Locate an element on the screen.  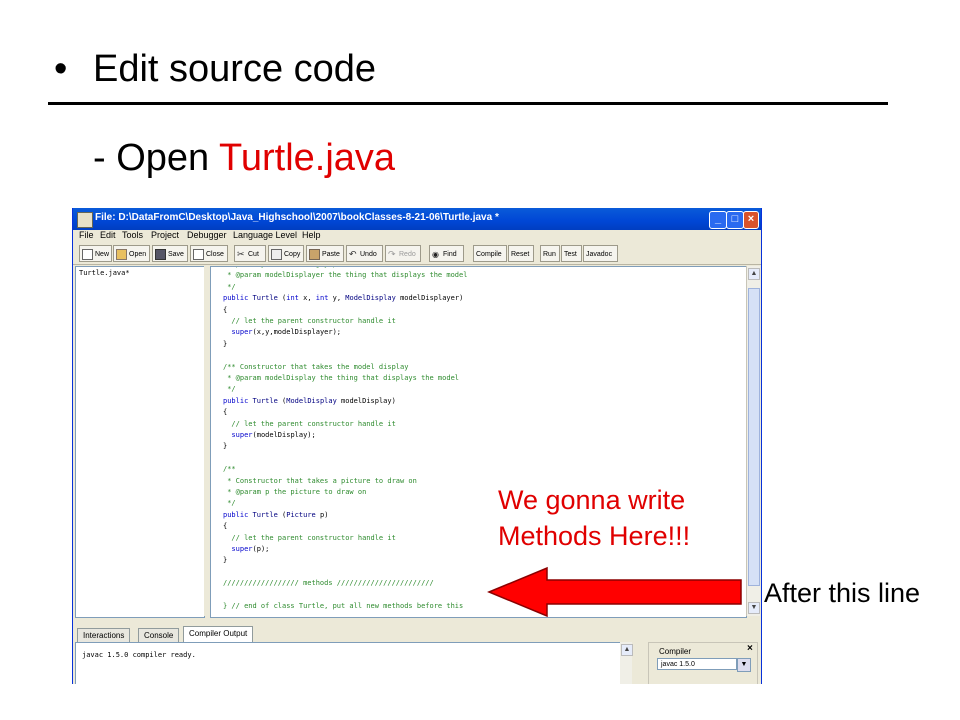
undo-button: ↶ Undo is located at coordinates (364, 253).